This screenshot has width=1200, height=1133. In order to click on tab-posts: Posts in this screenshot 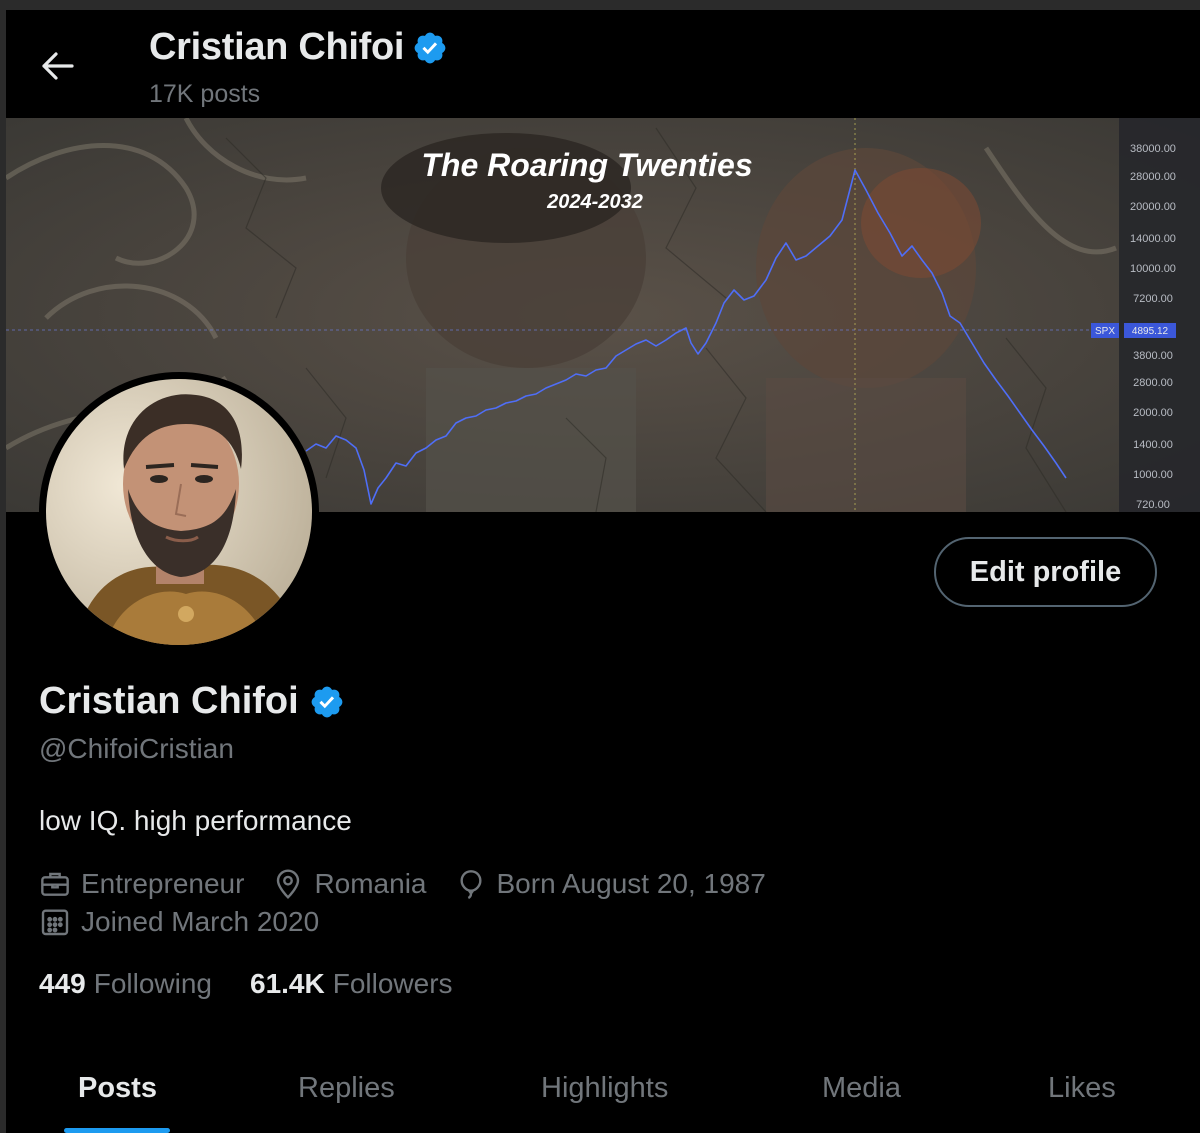, I will do `click(117, 1088)`.